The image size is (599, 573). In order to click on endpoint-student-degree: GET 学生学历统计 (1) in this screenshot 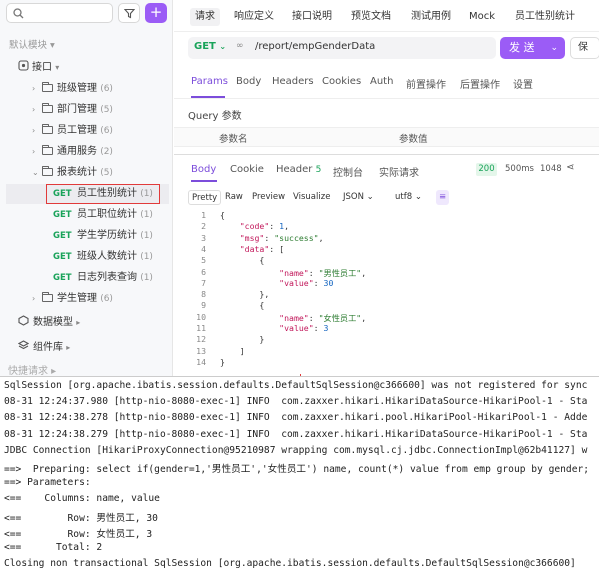, I will do `click(112, 236)`.